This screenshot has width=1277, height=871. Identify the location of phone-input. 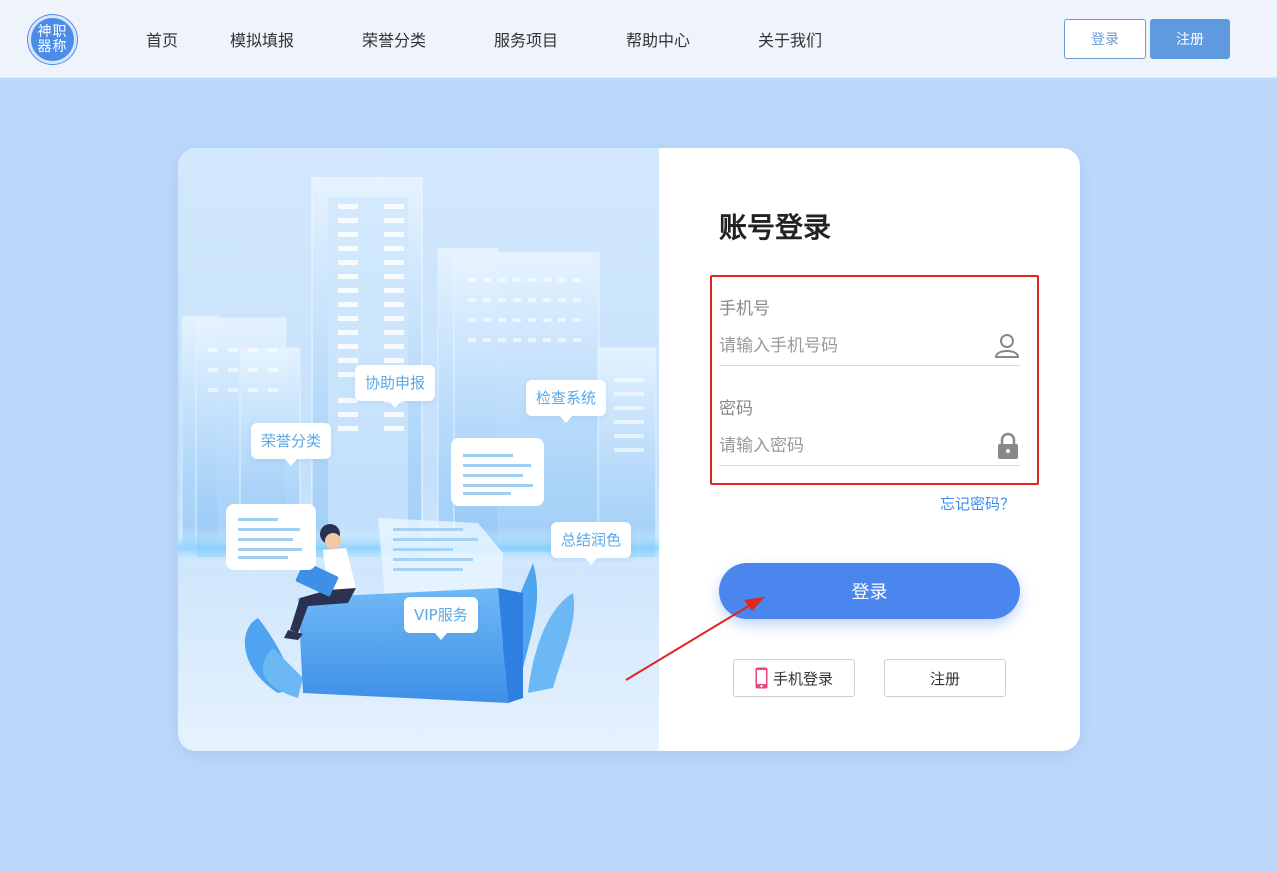
(869, 346).